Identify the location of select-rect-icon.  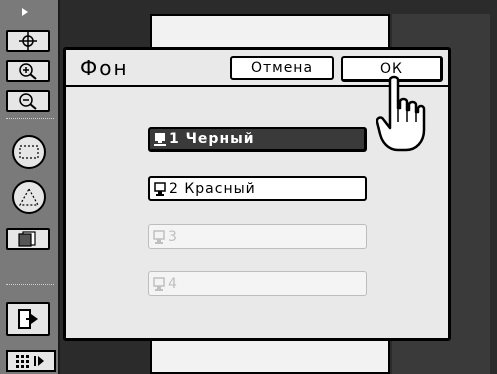
(29, 152).